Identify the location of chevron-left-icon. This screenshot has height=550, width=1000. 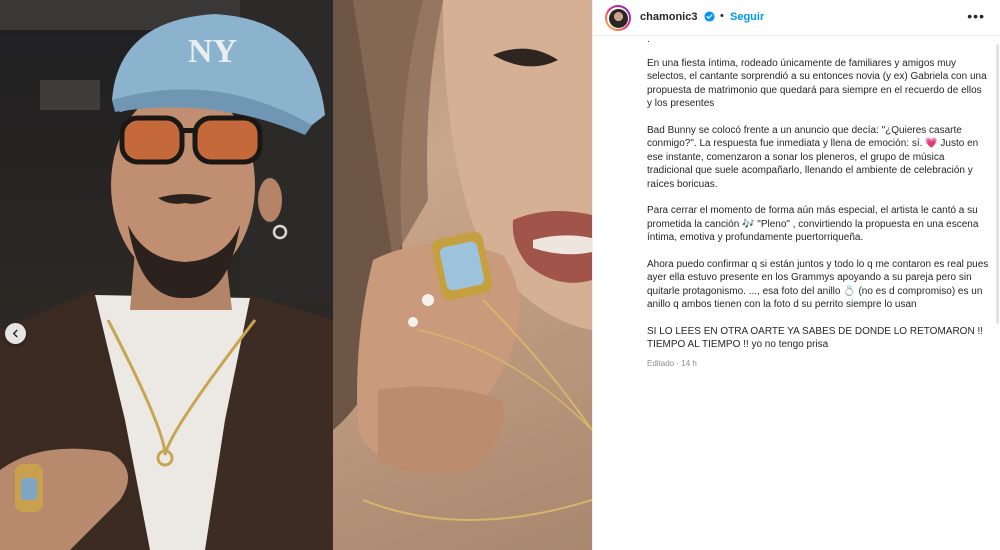
(15, 333).